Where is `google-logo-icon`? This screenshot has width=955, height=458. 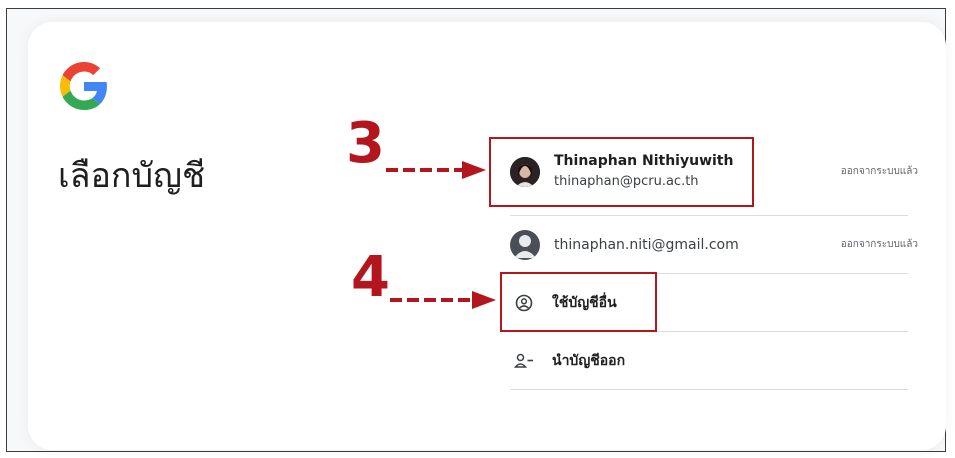 google-logo-icon is located at coordinates (83, 86).